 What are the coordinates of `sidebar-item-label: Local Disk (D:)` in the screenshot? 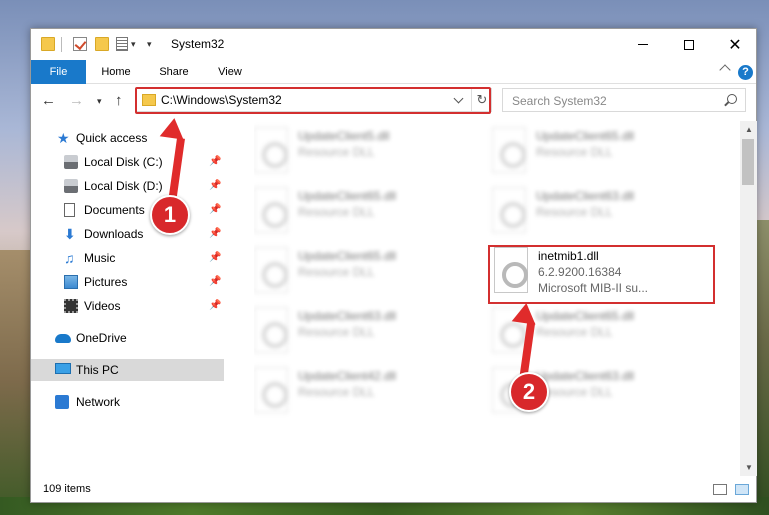 It's located at (123, 186).